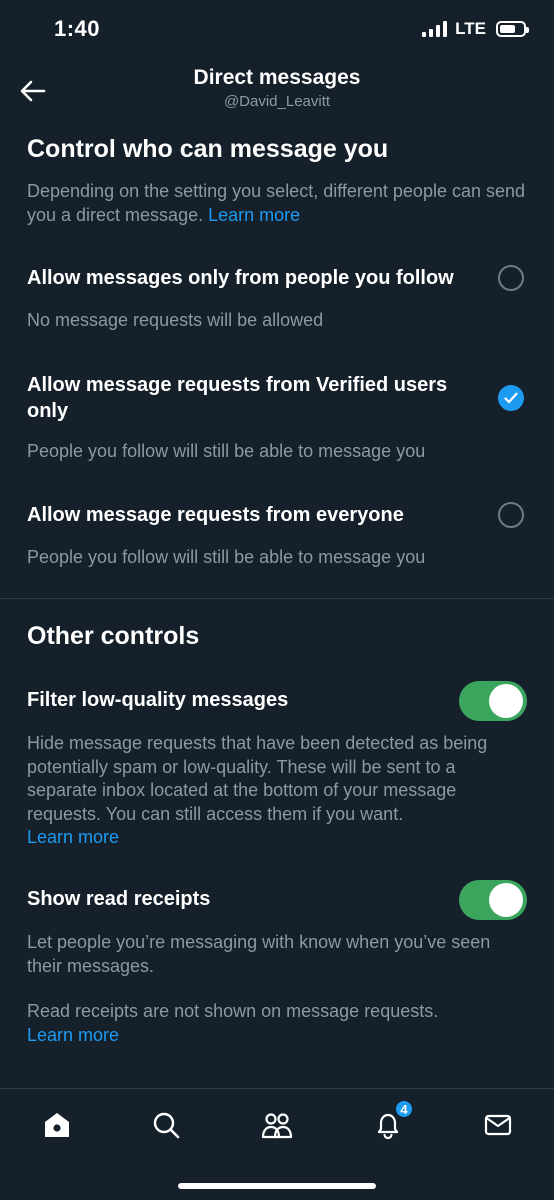 The width and height of the screenshot is (554, 1200). I want to click on section-divider, so click(277, 598).